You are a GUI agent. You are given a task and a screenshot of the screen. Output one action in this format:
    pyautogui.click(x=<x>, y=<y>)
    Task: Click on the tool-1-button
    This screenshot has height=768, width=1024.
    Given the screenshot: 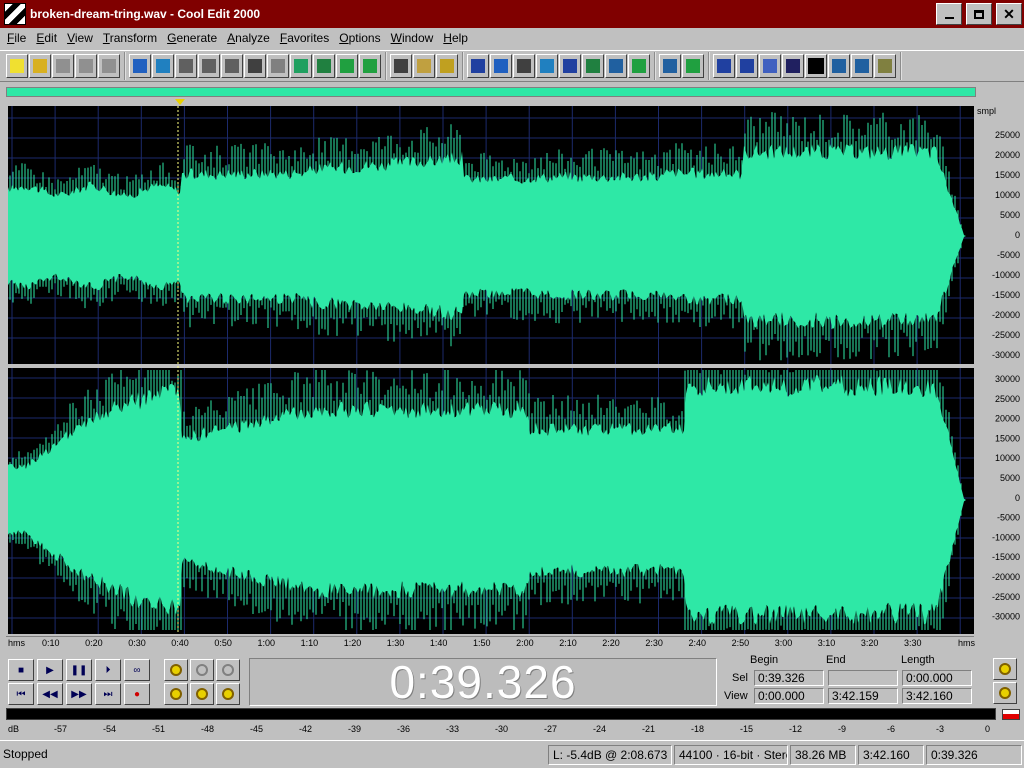 What is the action you would take?
    pyautogui.click(x=478, y=66)
    